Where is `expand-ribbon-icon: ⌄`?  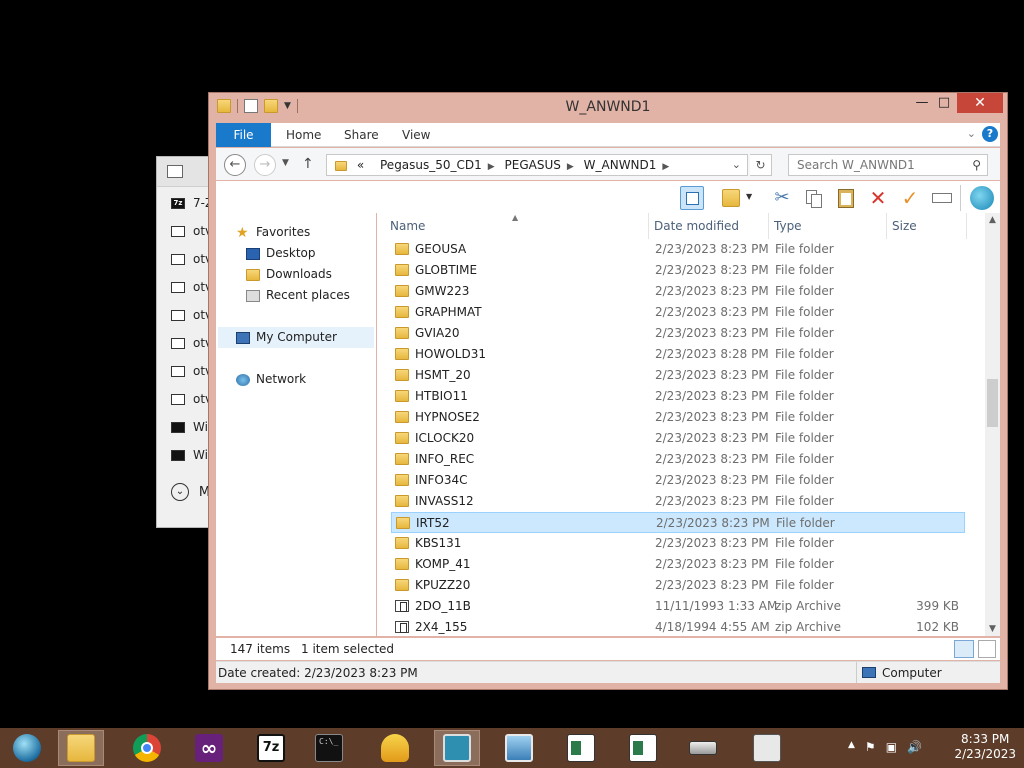
expand-ribbon-icon: ⌄ is located at coordinates (971, 133).